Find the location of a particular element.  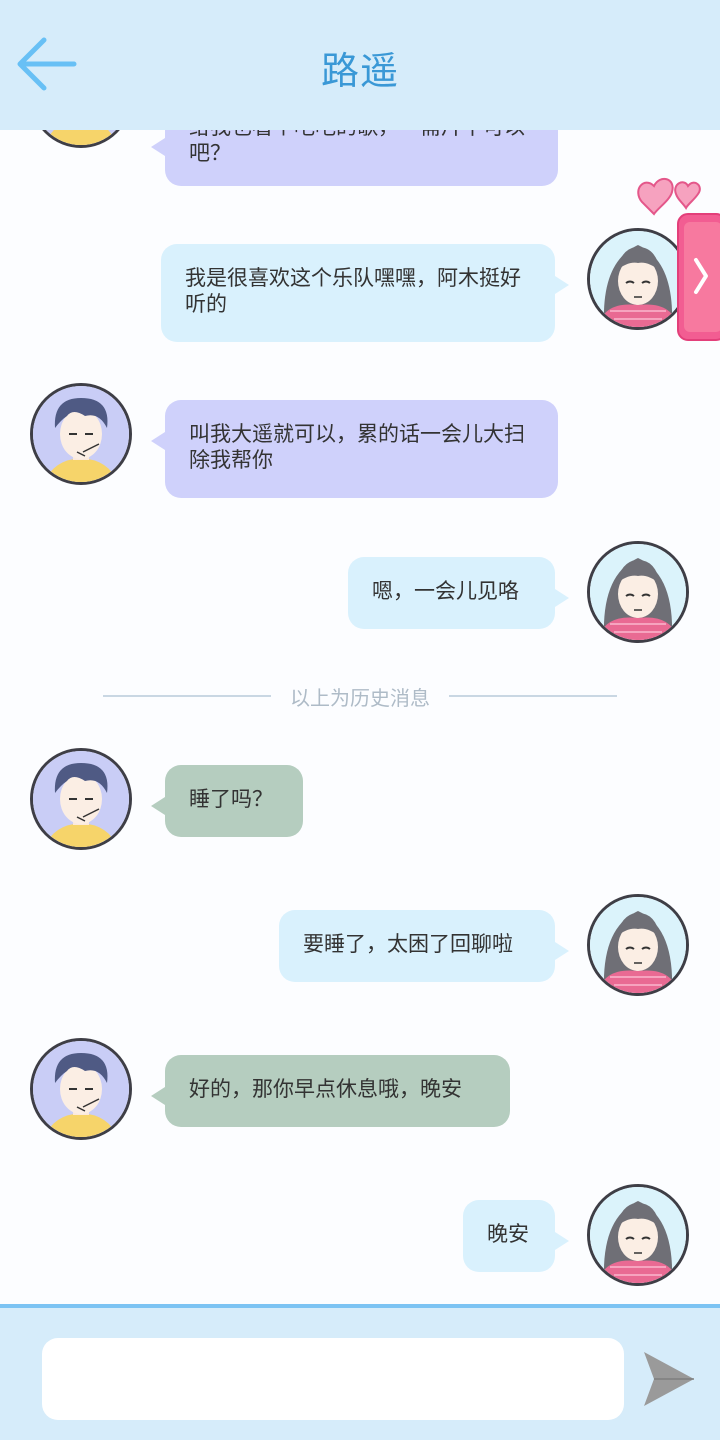

send-button is located at coordinates (669, 1379).